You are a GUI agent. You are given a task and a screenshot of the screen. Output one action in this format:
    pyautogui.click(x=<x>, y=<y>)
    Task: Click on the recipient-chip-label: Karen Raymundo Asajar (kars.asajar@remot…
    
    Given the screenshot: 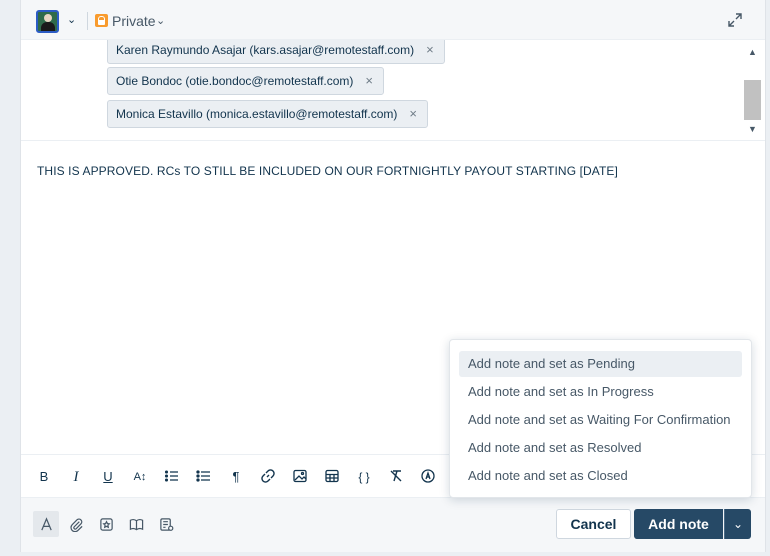 What is the action you would take?
    pyautogui.click(x=265, y=50)
    